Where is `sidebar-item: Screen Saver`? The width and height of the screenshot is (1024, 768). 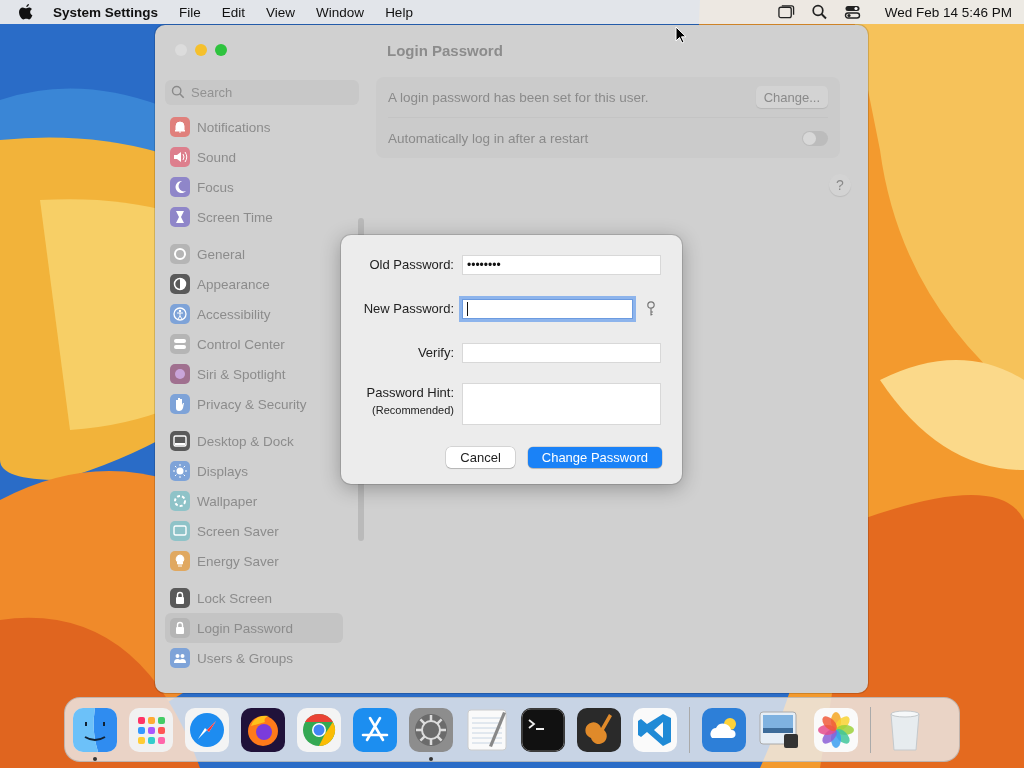 sidebar-item: Screen Saver is located at coordinates (254, 531).